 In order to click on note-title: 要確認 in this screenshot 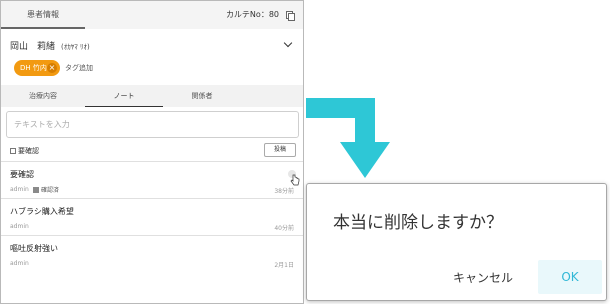, I will do `click(22, 174)`.